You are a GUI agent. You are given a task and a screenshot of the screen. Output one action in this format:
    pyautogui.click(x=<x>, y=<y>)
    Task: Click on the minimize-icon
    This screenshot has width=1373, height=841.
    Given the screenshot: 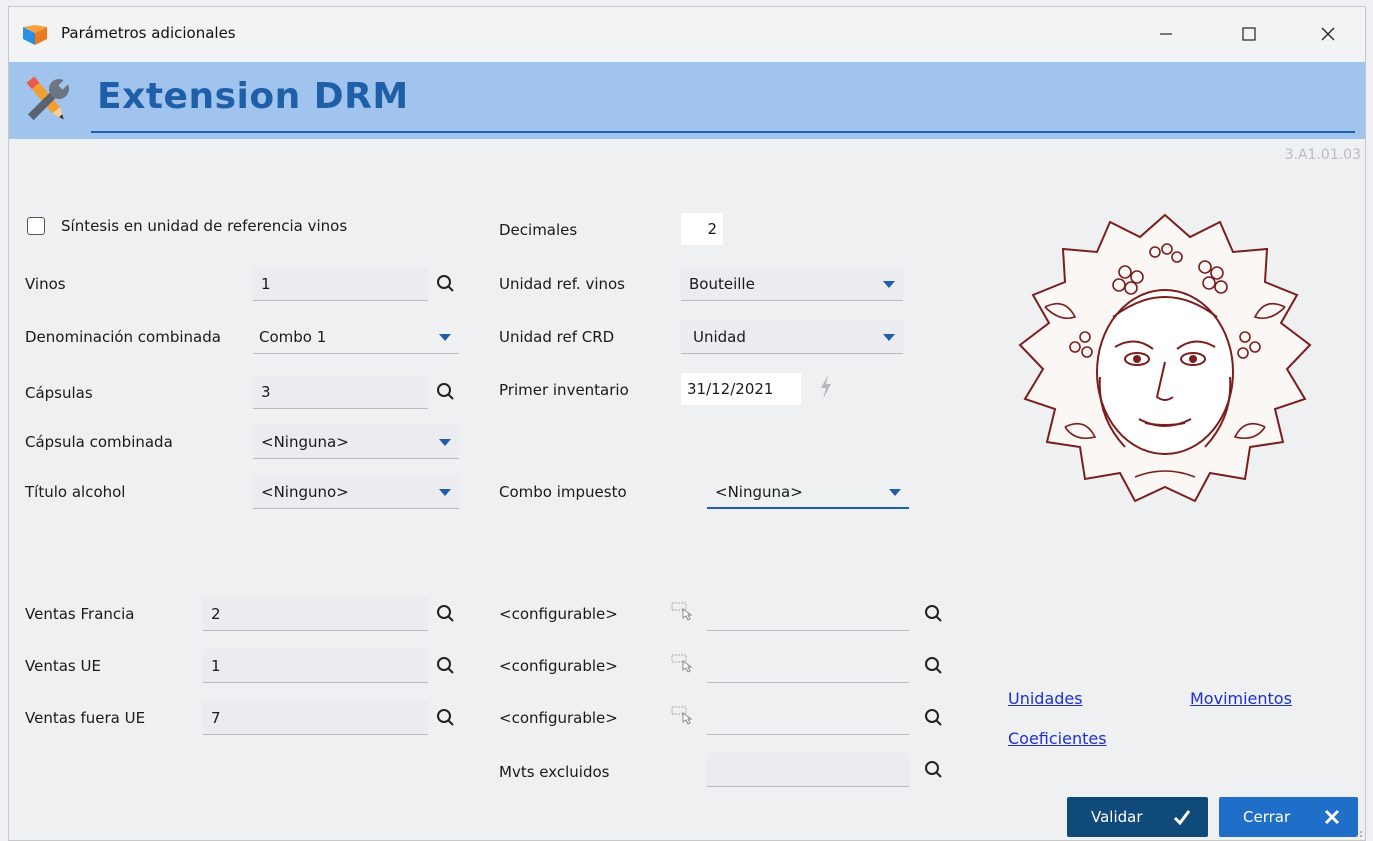 What is the action you would take?
    pyautogui.click(x=1166, y=34)
    